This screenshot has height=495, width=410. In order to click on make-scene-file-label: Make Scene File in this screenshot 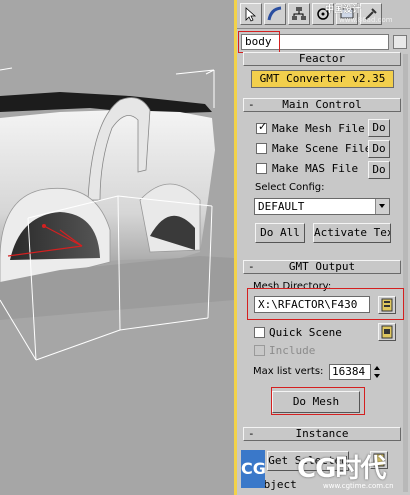, I will do `click(322, 148)`.